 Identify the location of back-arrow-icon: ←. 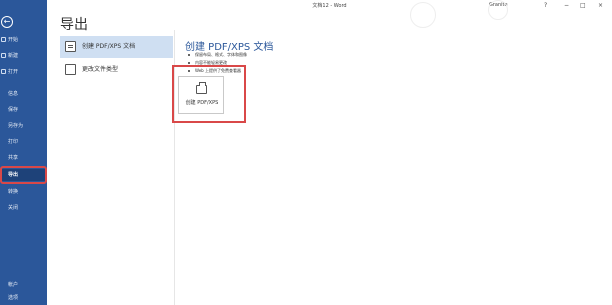
(7, 22).